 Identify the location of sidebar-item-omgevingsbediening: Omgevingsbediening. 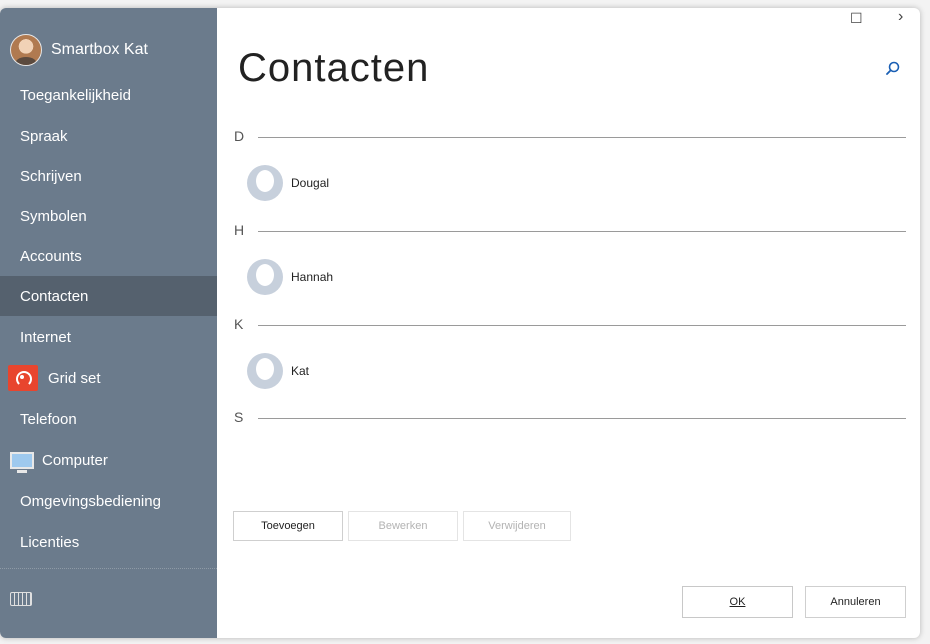
(108, 501).